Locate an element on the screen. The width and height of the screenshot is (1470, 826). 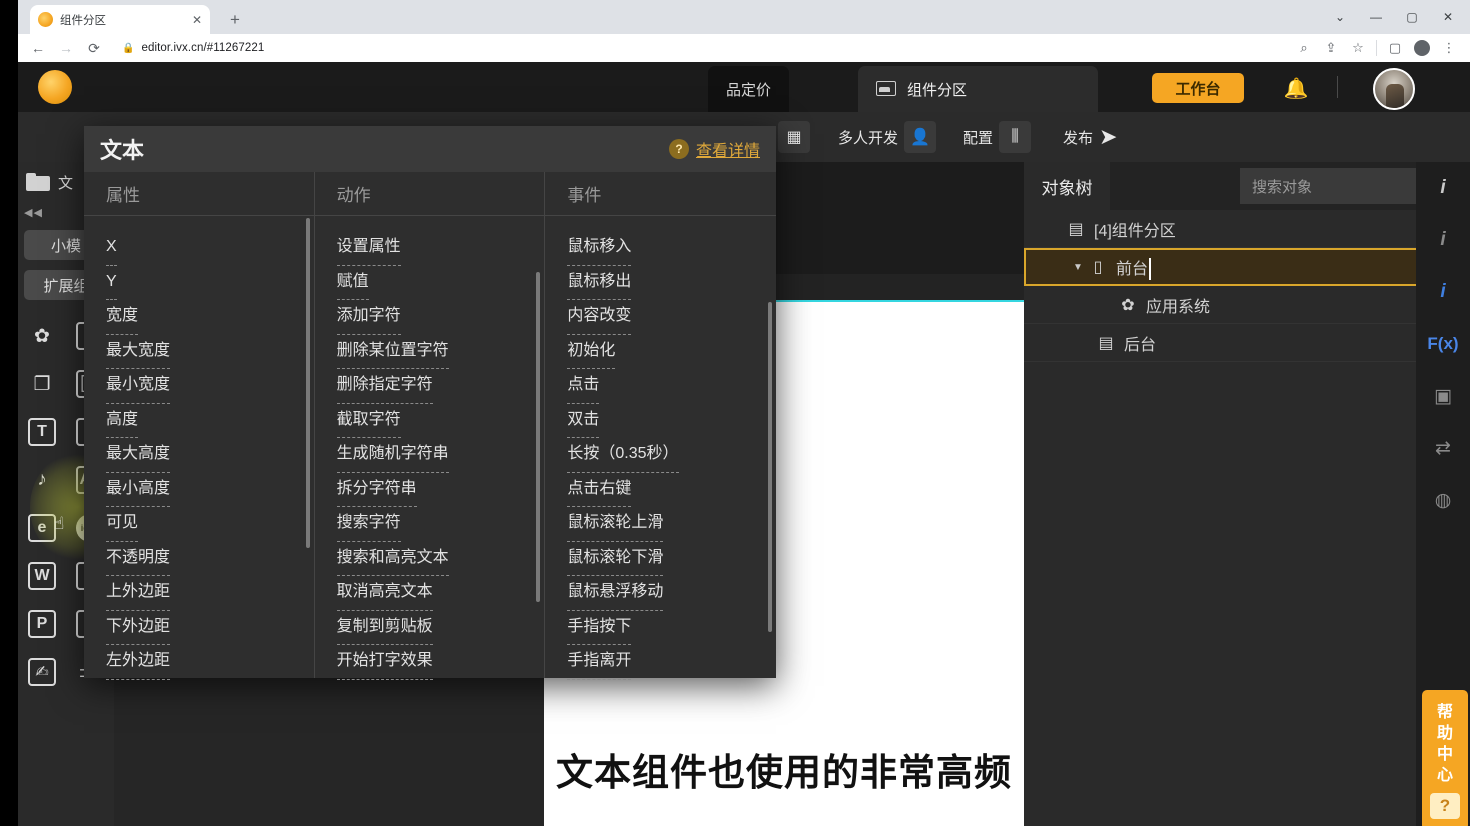
popup-list-item: 手指按下 is located at coordinates (671, 627).